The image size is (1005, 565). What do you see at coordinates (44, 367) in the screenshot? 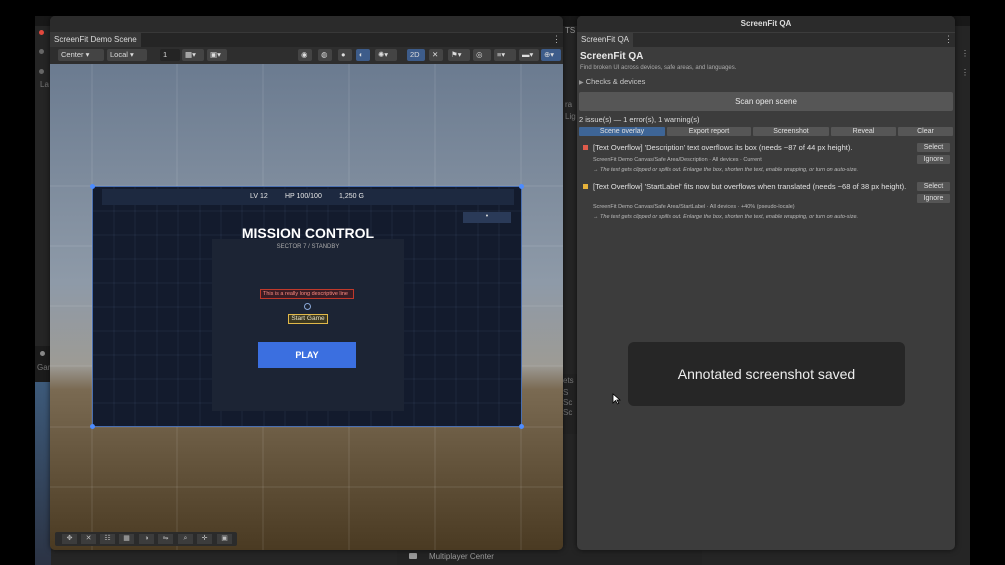
I see `bg-game-label: Gar` at bounding box center [44, 367].